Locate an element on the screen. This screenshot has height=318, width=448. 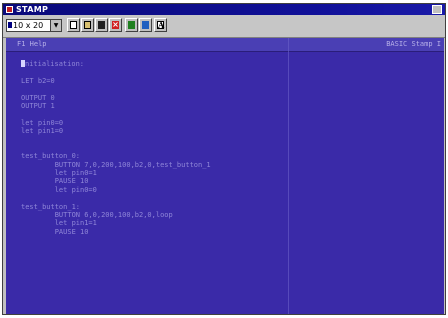
code-line: LET b2=0 is located at coordinates (231, 81).